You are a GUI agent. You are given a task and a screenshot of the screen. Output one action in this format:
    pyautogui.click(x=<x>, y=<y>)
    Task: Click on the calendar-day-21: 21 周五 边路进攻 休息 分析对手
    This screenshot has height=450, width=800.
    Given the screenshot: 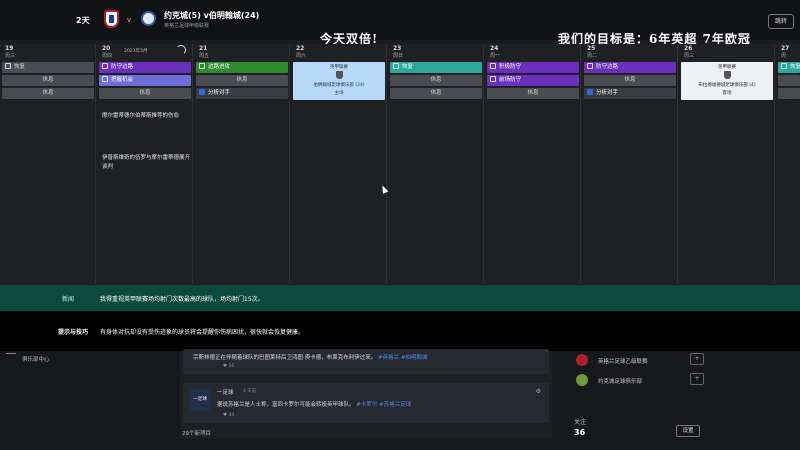 What is the action you would take?
    pyautogui.click(x=242, y=164)
    